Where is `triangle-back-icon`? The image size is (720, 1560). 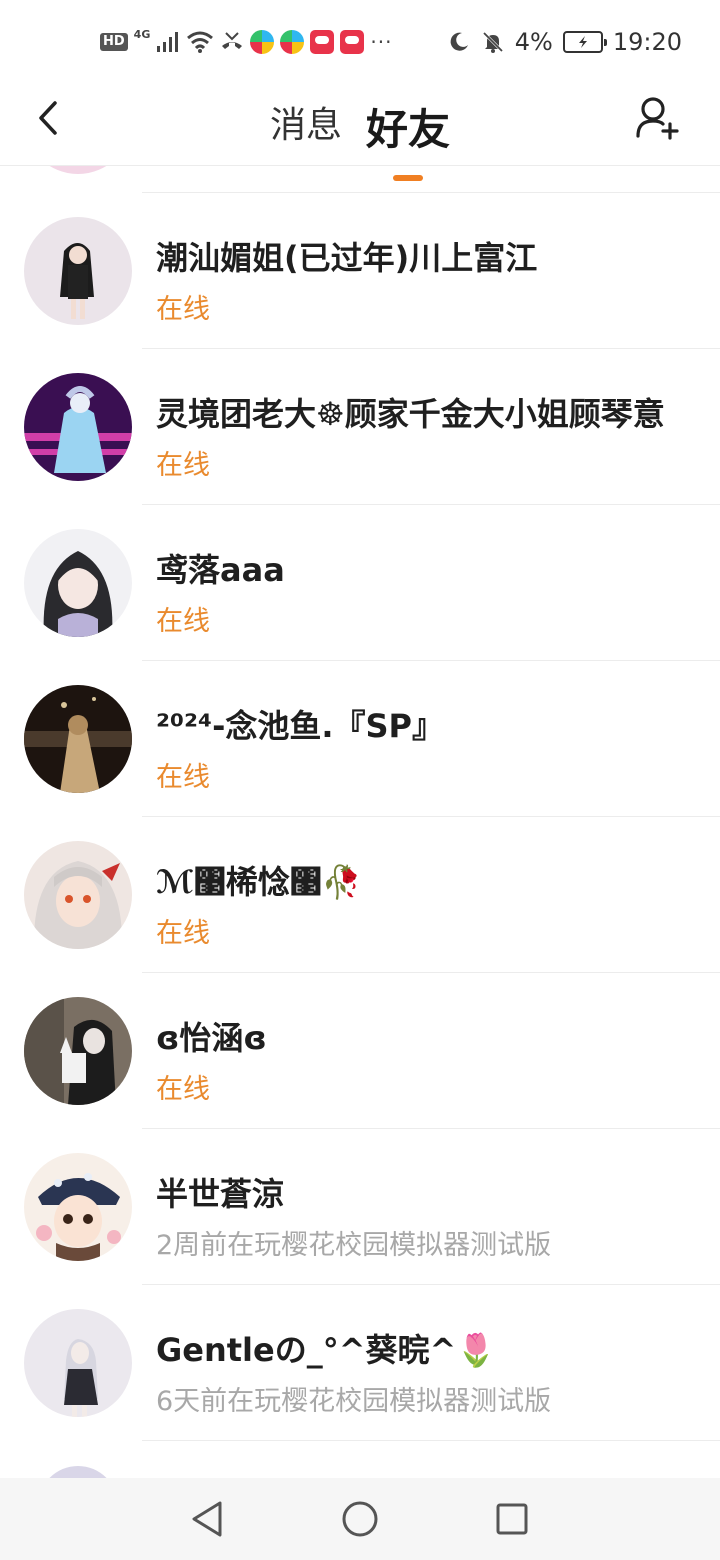
triangle-back-icon is located at coordinates (207, 1519).